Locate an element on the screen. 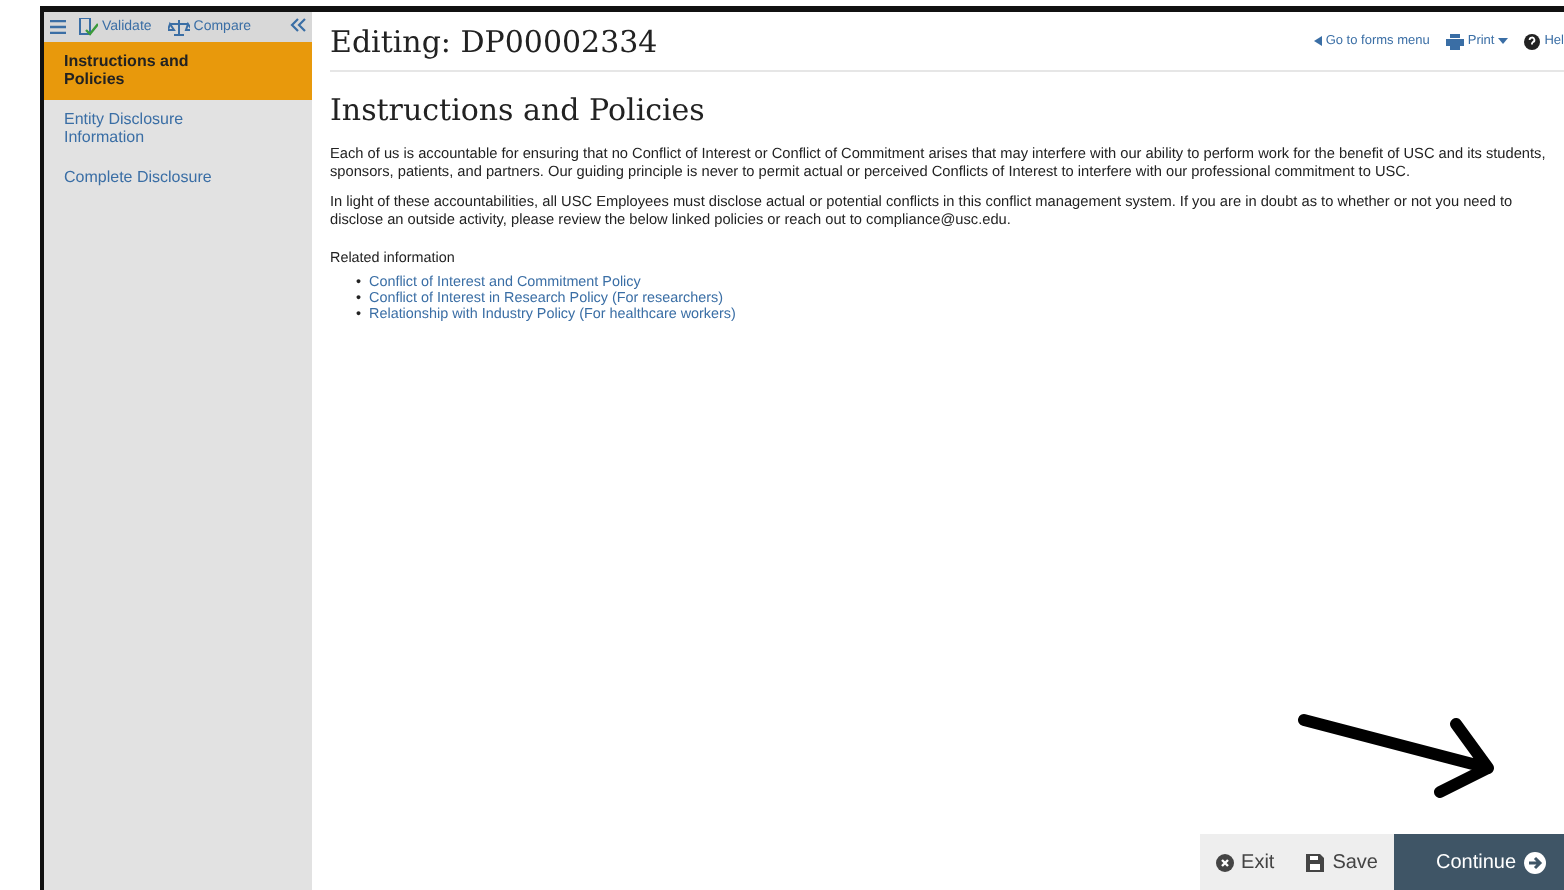  save-button: Save is located at coordinates (1342, 862).